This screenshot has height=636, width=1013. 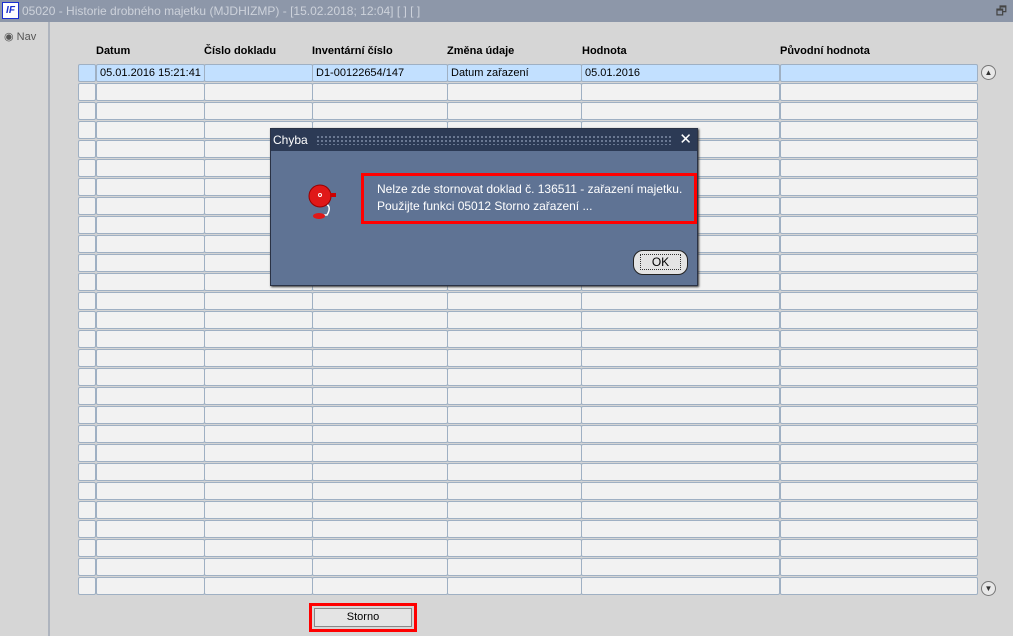 I want to click on cell-zmena-udaje: Datum zařazení, so click(x=514, y=73).